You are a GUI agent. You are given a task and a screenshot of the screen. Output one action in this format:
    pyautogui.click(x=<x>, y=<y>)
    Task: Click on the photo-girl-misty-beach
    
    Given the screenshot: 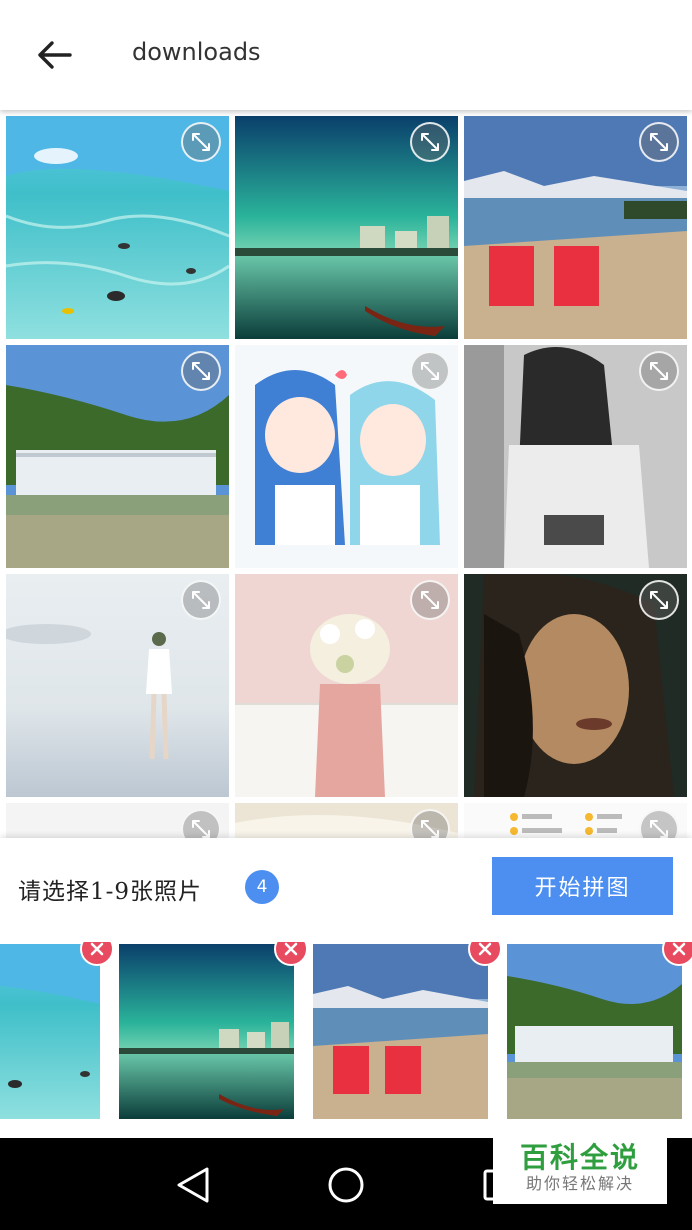 What is the action you would take?
    pyautogui.click(x=117, y=685)
    